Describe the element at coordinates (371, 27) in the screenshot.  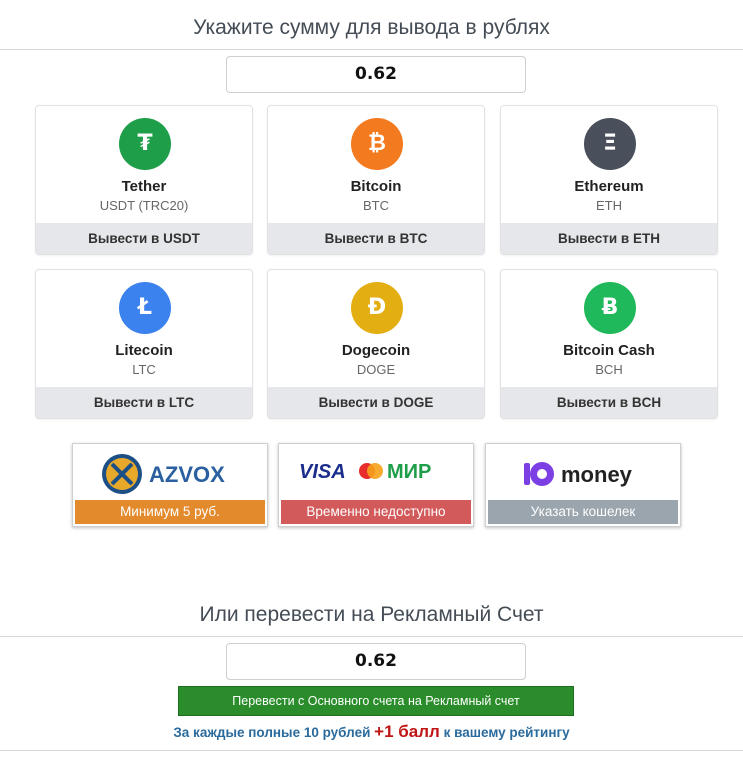
I see `withdraw-title: Укажите сумму для вывода в рублях` at that location.